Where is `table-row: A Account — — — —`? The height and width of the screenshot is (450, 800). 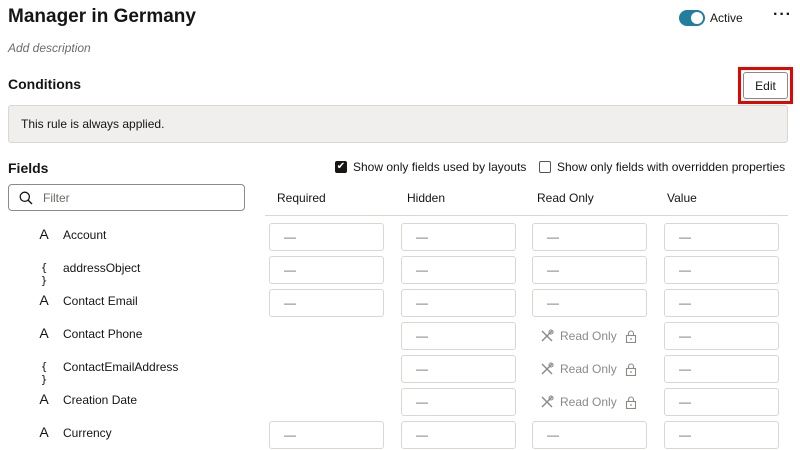
table-row: A Account — — — — is located at coordinates (400, 235).